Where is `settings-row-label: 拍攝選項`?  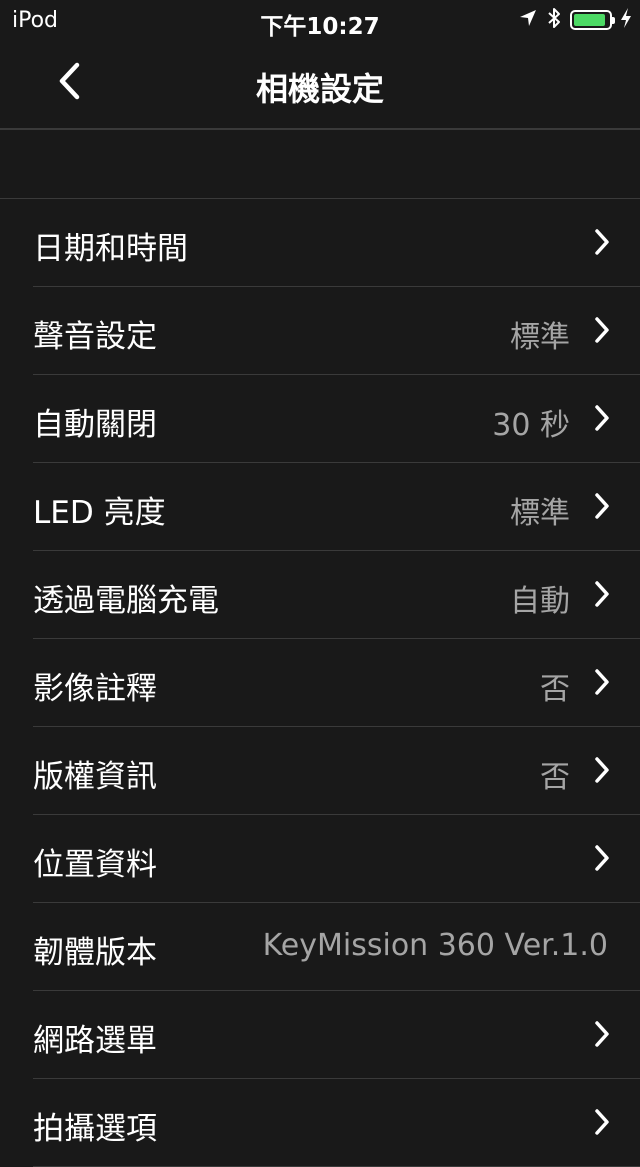 settings-row-label: 拍攝選項 is located at coordinates (95, 1129).